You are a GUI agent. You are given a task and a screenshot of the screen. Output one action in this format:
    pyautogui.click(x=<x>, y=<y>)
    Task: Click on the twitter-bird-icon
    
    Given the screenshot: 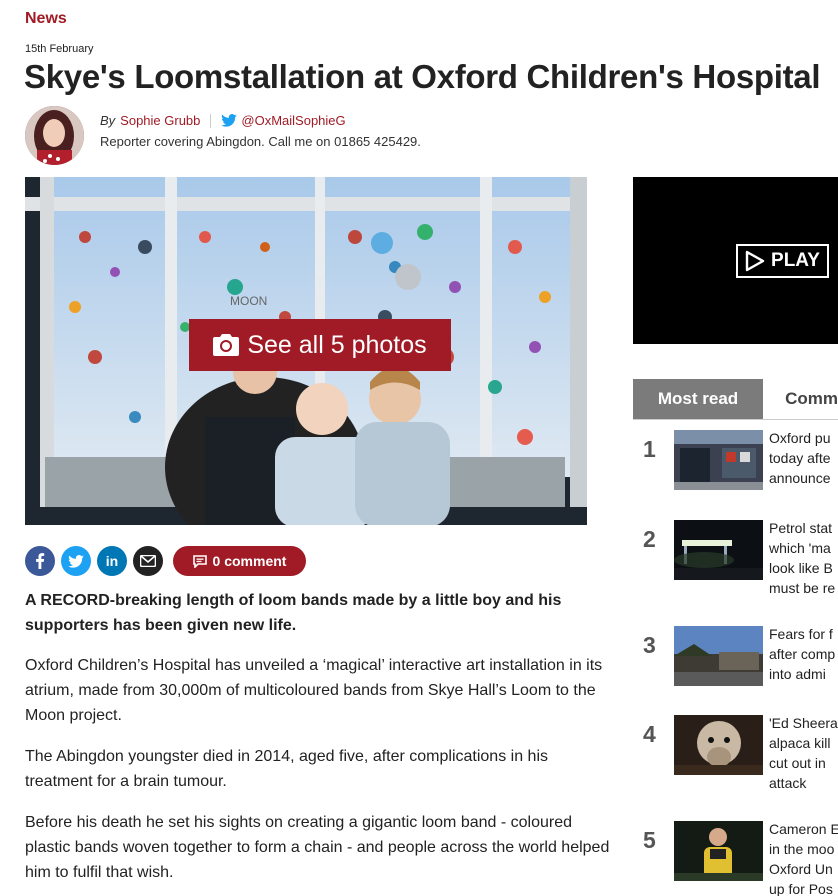 What is the action you would take?
    pyautogui.click(x=229, y=120)
    